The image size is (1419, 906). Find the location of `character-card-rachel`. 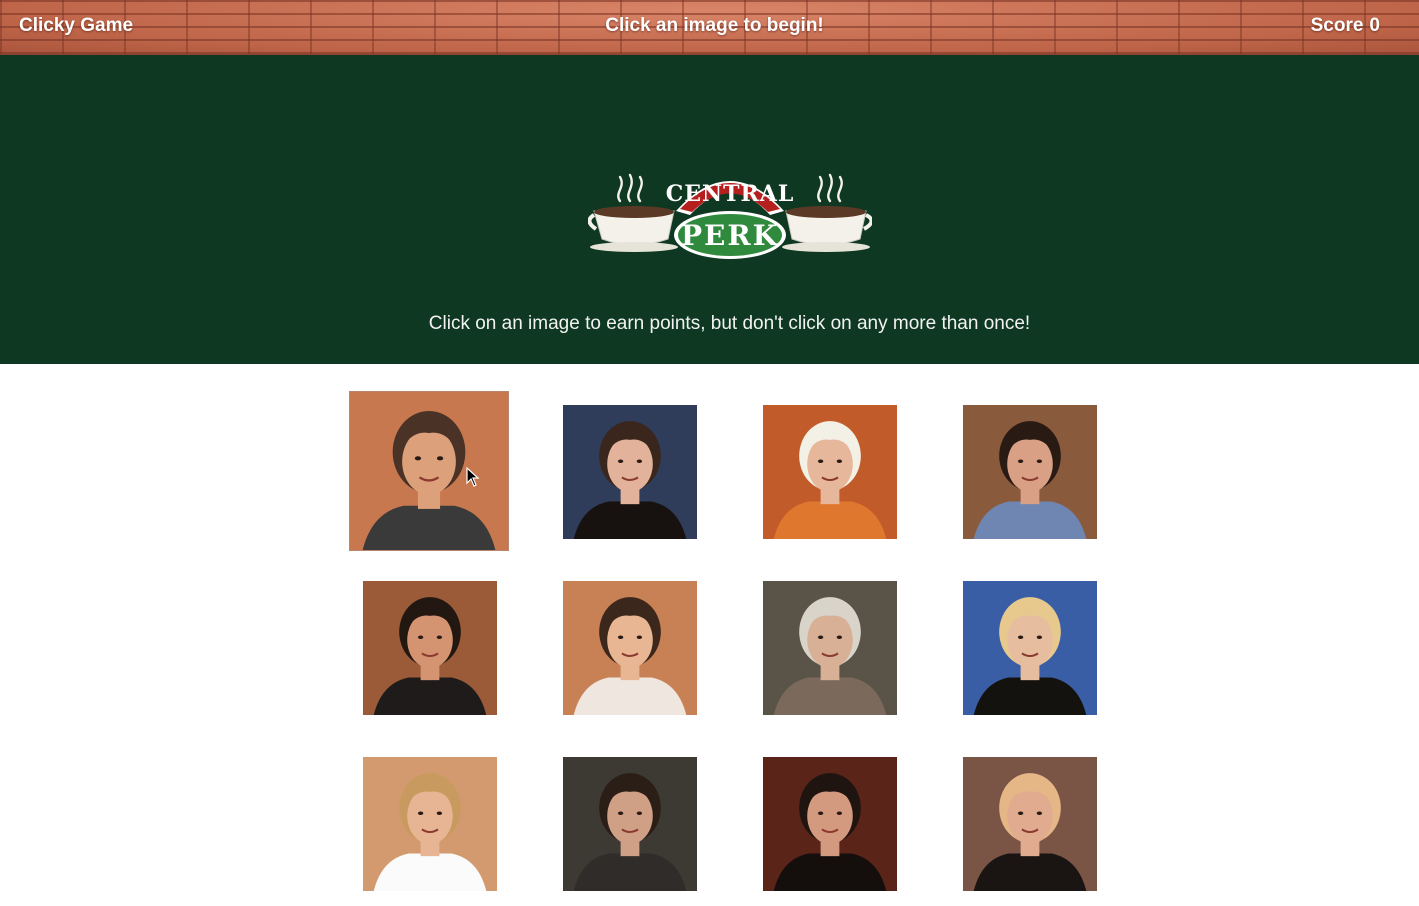

character-card-rachel is located at coordinates (430, 824).